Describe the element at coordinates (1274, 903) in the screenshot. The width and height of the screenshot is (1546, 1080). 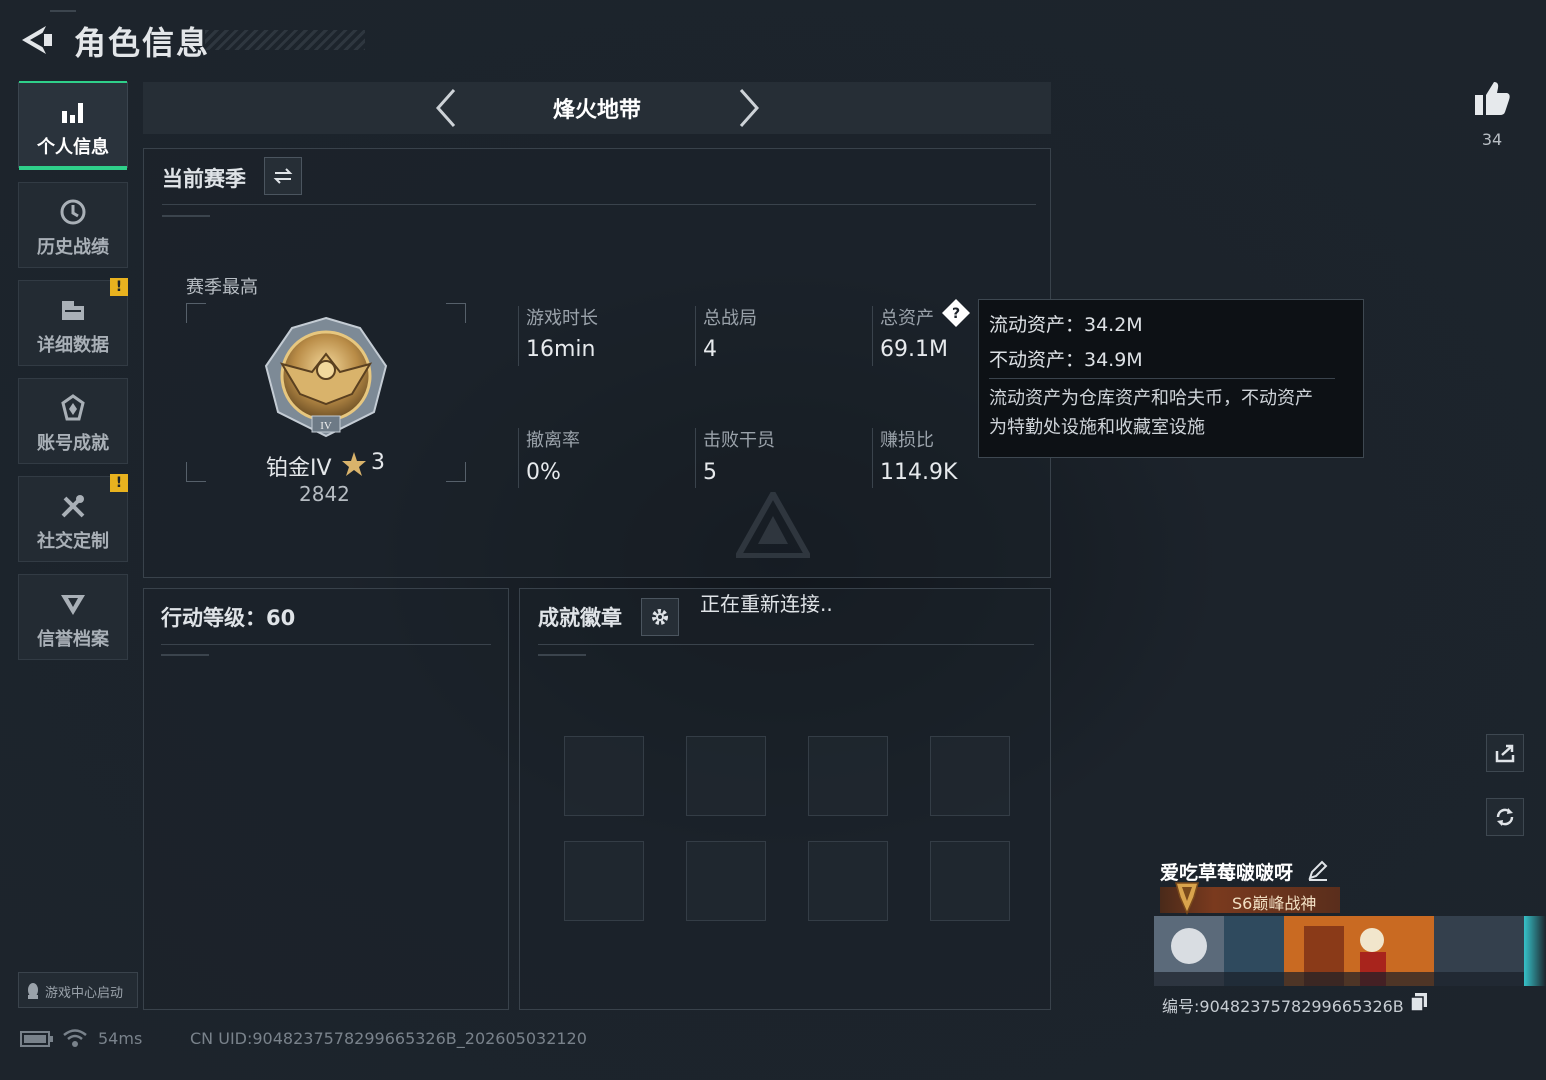
I see `title-badge-text: S6巅峰战神` at that location.